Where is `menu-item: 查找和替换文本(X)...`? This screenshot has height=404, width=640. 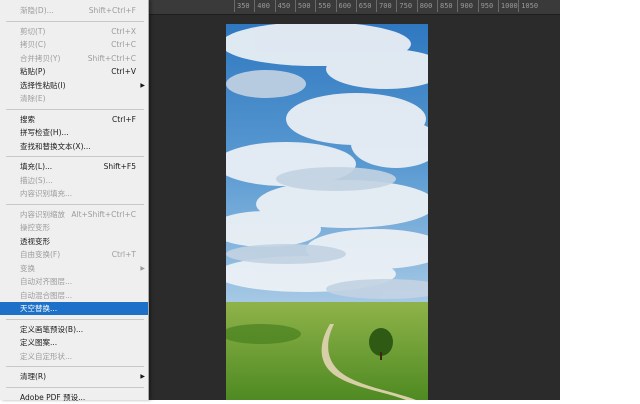 menu-item: 查找和替换文本(X)... is located at coordinates (74, 146).